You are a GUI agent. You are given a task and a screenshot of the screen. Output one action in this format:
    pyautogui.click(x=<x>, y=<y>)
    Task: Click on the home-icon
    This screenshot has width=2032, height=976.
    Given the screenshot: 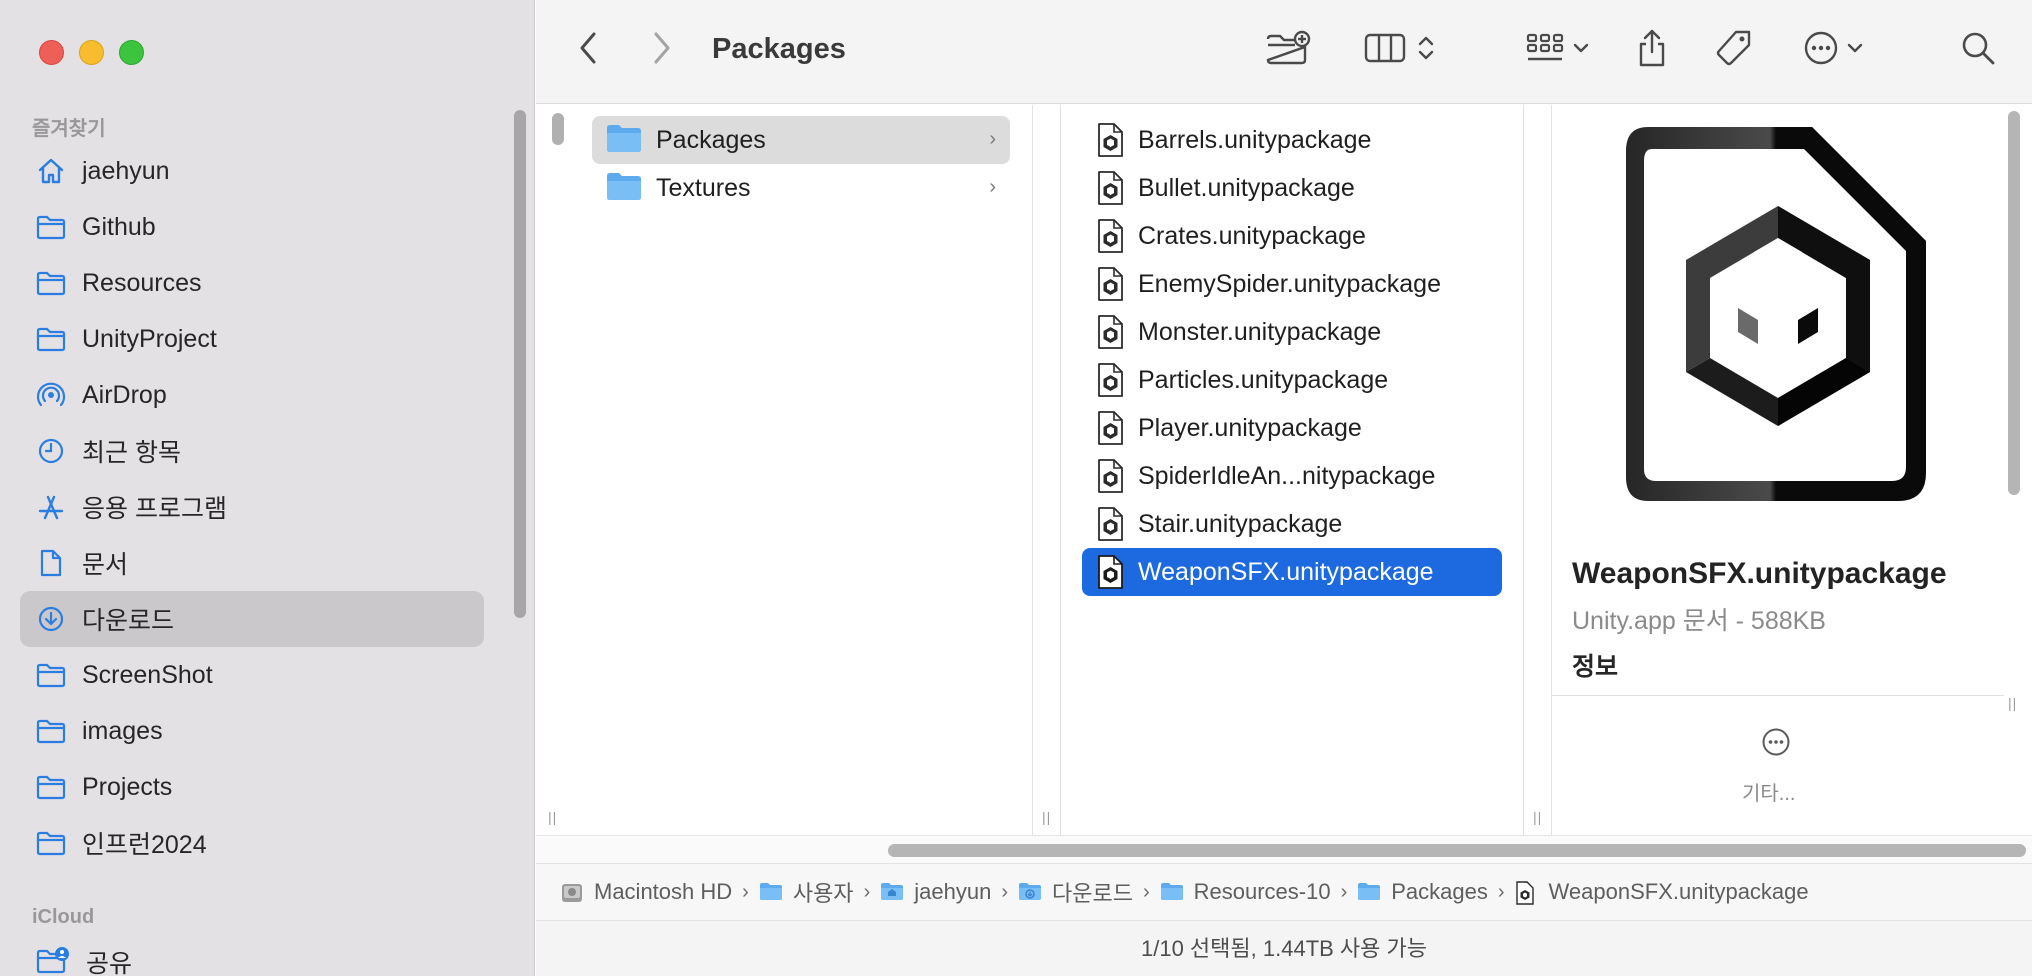 What is the action you would take?
    pyautogui.click(x=51, y=171)
    